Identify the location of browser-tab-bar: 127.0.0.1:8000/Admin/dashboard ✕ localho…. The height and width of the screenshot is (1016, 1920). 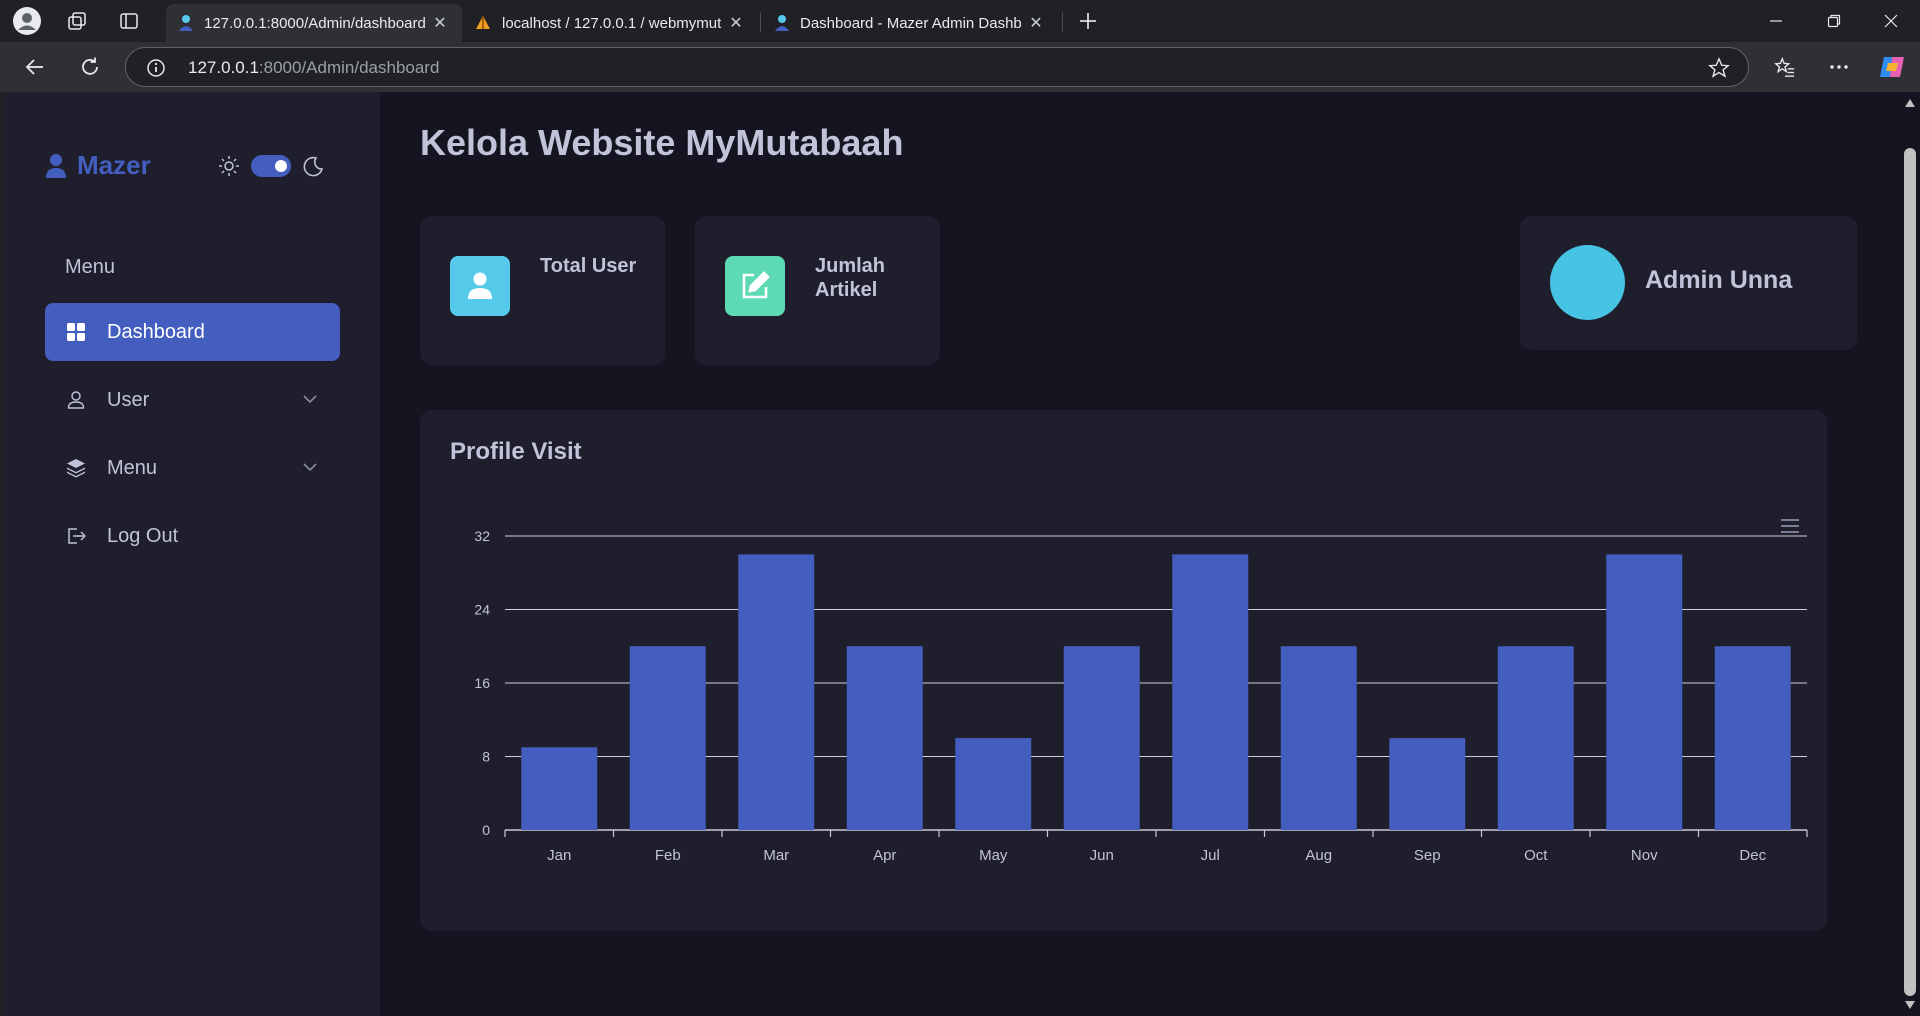
(960, 21).